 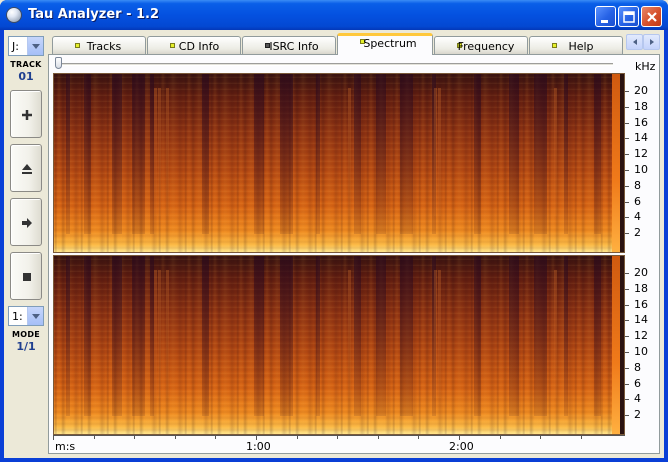 I want to click on tab-scroll-left-button, so click(x=634, y=42).